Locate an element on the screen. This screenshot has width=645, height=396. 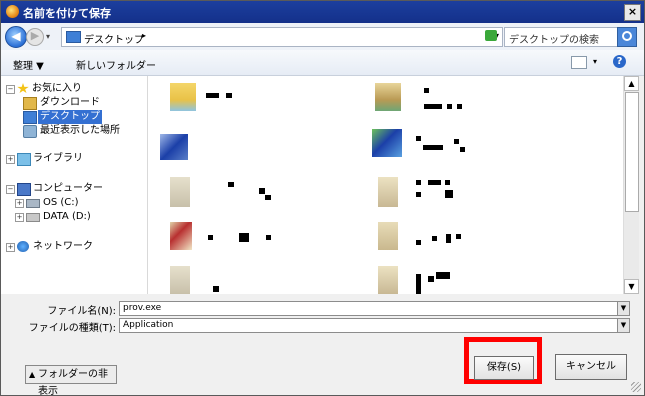
back-arrow-icon: ◀ is located at coordinates (16, 36).